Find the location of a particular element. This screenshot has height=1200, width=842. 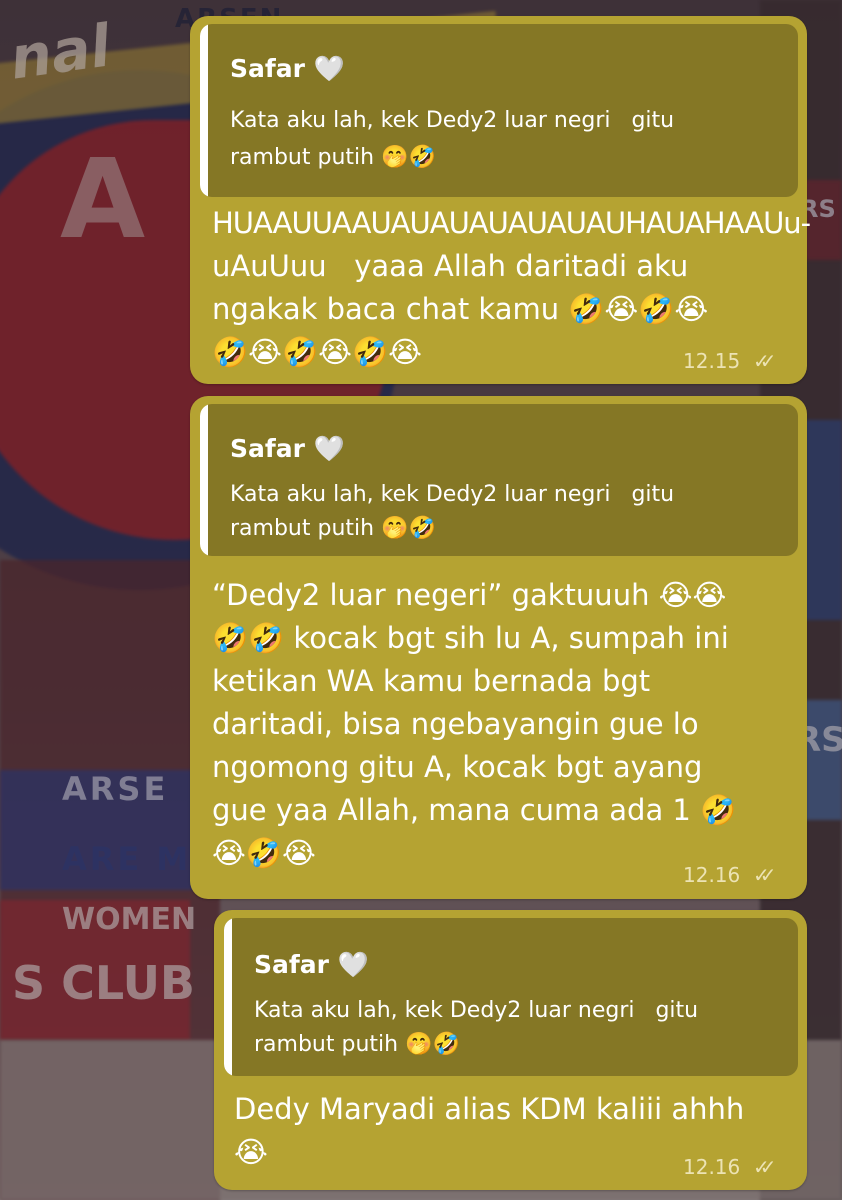

message-text-line: ketikan WA kamu bernada bgt is located at coordinates (431, 681).